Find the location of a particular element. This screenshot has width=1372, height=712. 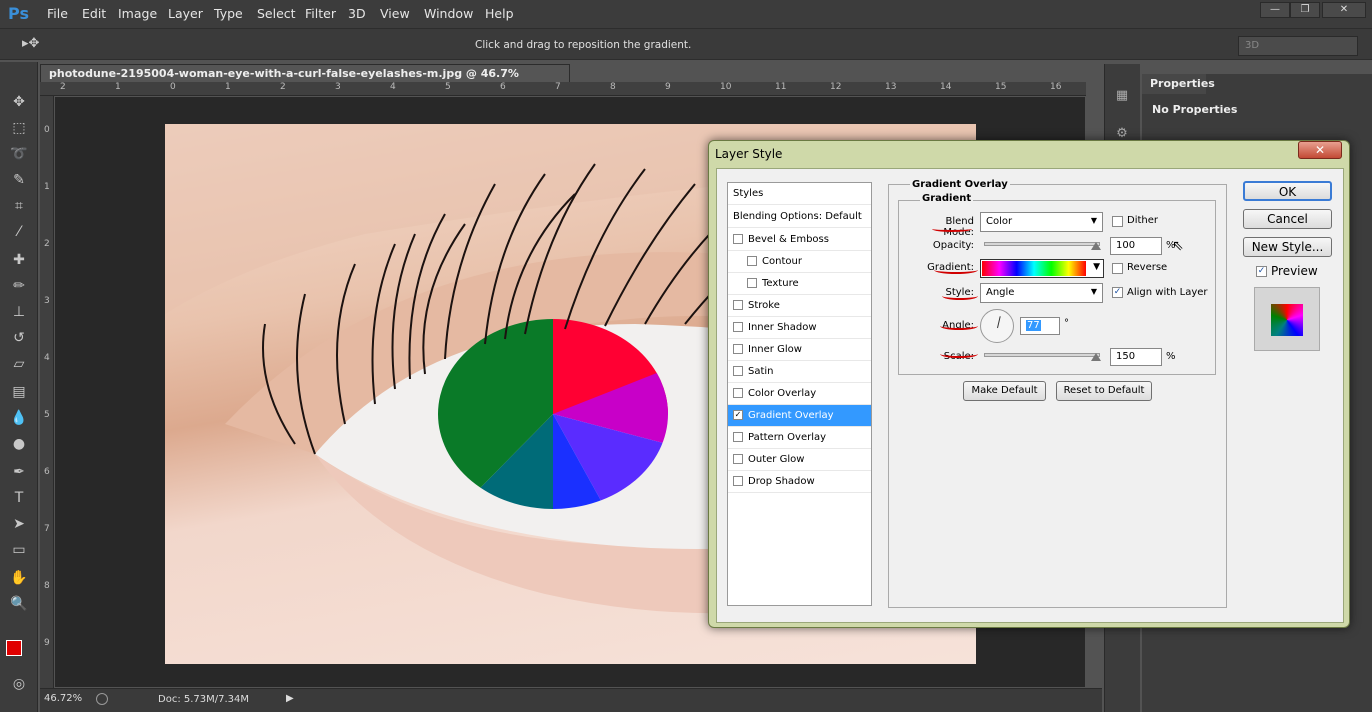

type-icon: T is located at coordinates (19, 498).